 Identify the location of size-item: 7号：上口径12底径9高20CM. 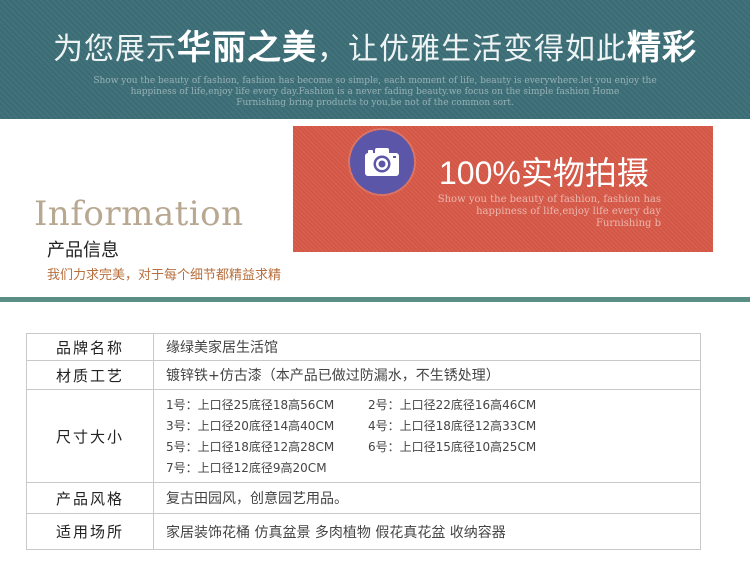
(246, 468).